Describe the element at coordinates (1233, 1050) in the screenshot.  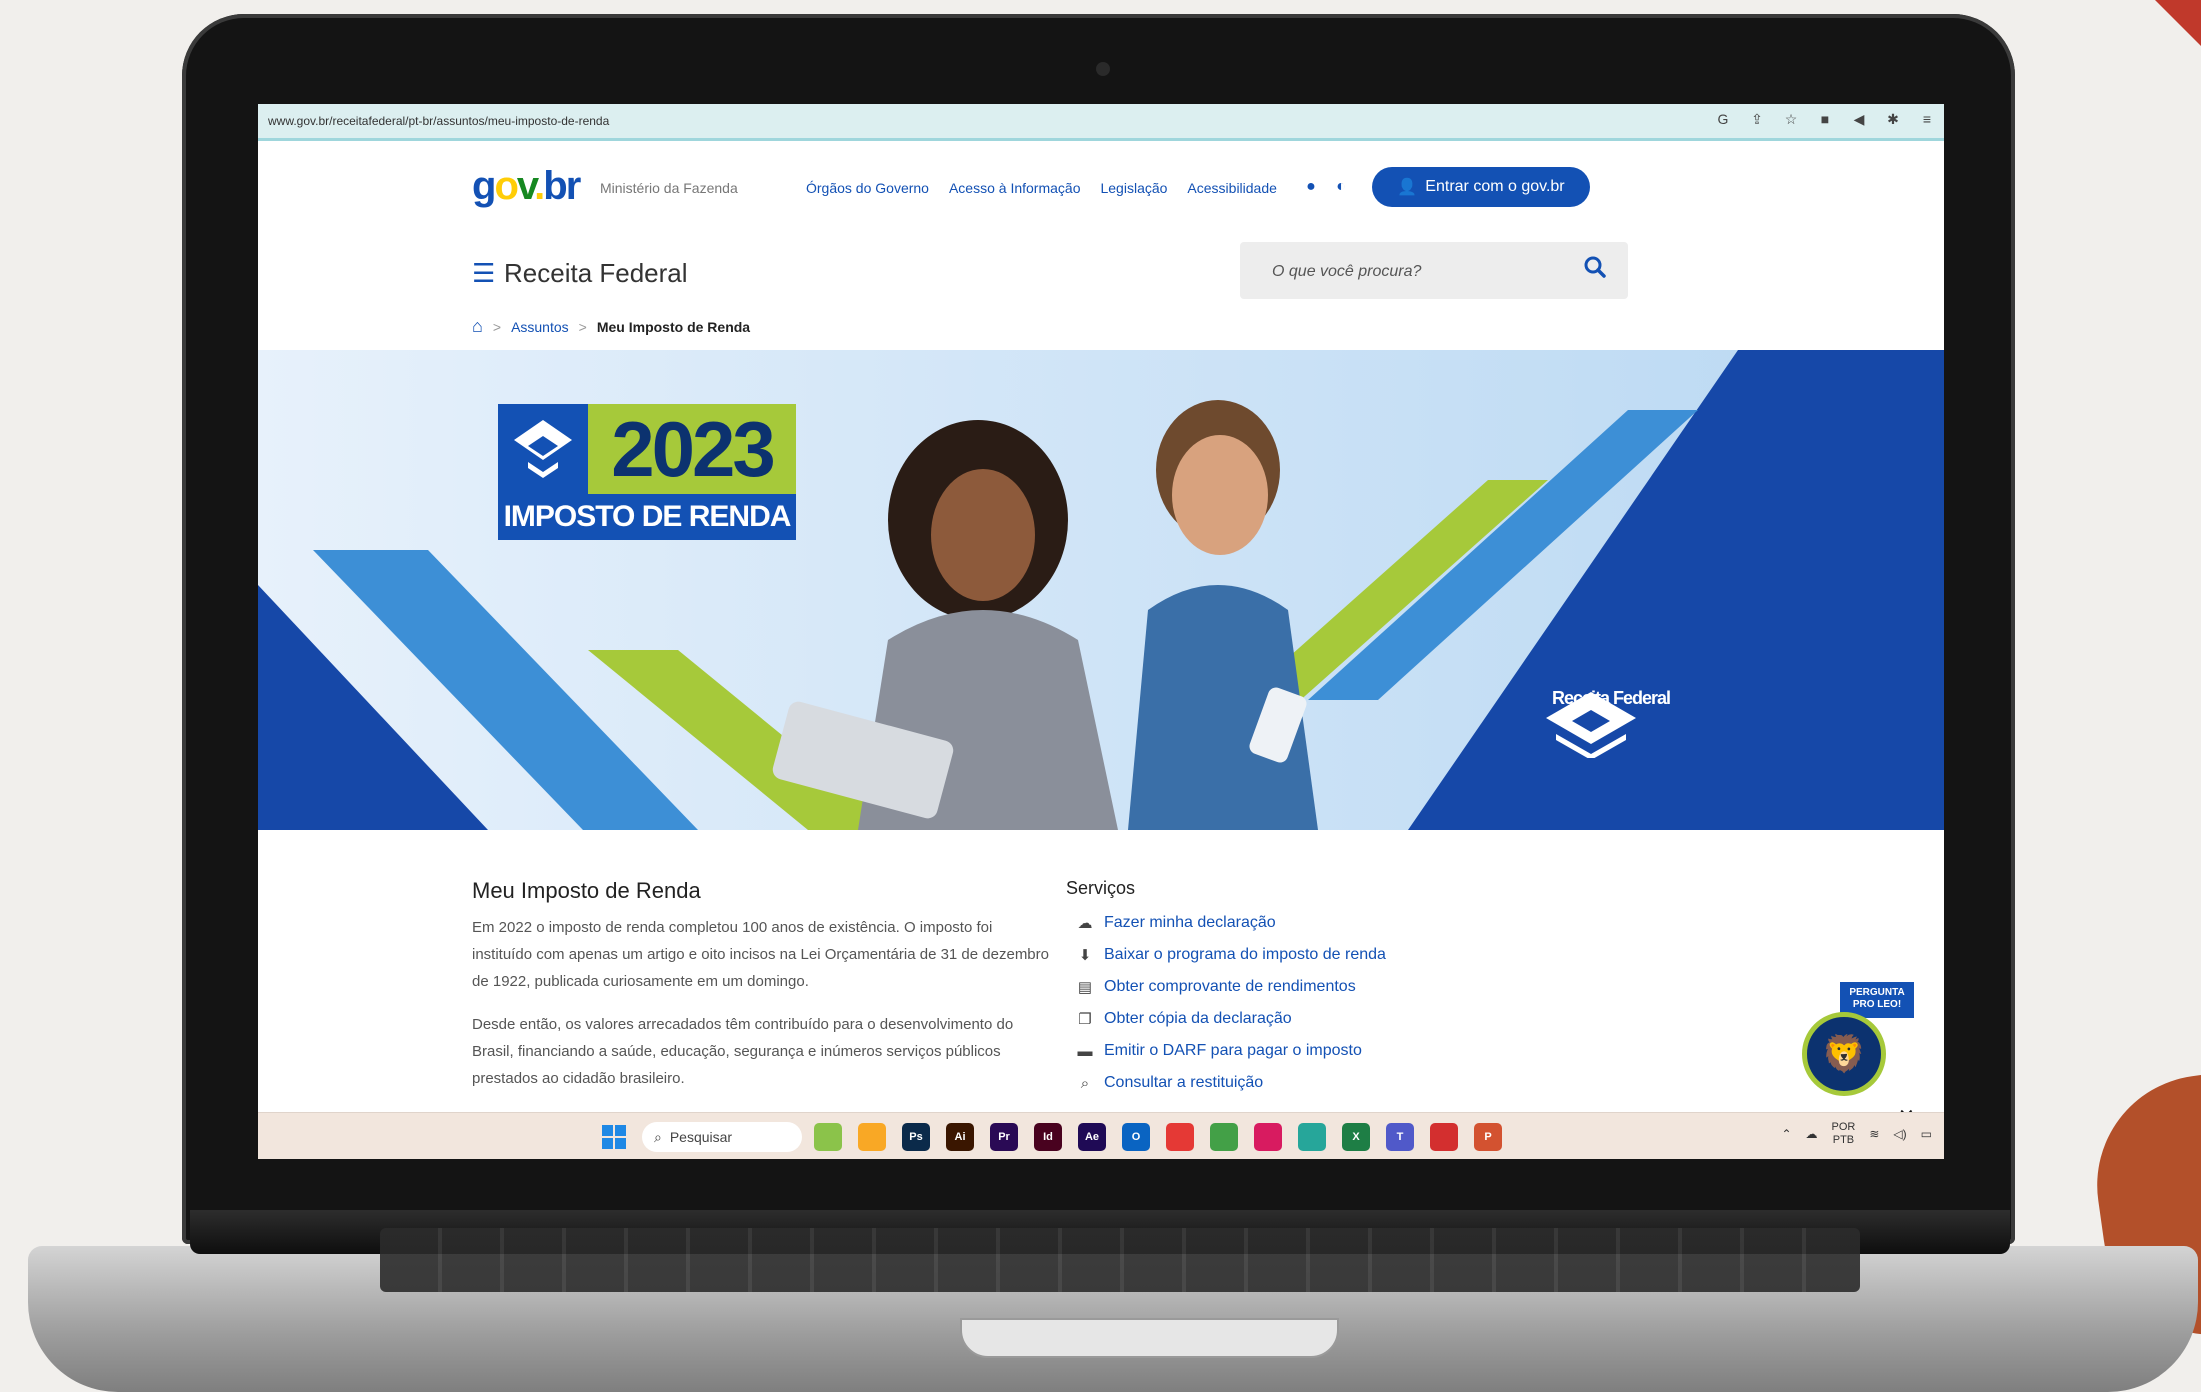
I see `service-label: Emitir o DARF para pagar o imposto` at that location.